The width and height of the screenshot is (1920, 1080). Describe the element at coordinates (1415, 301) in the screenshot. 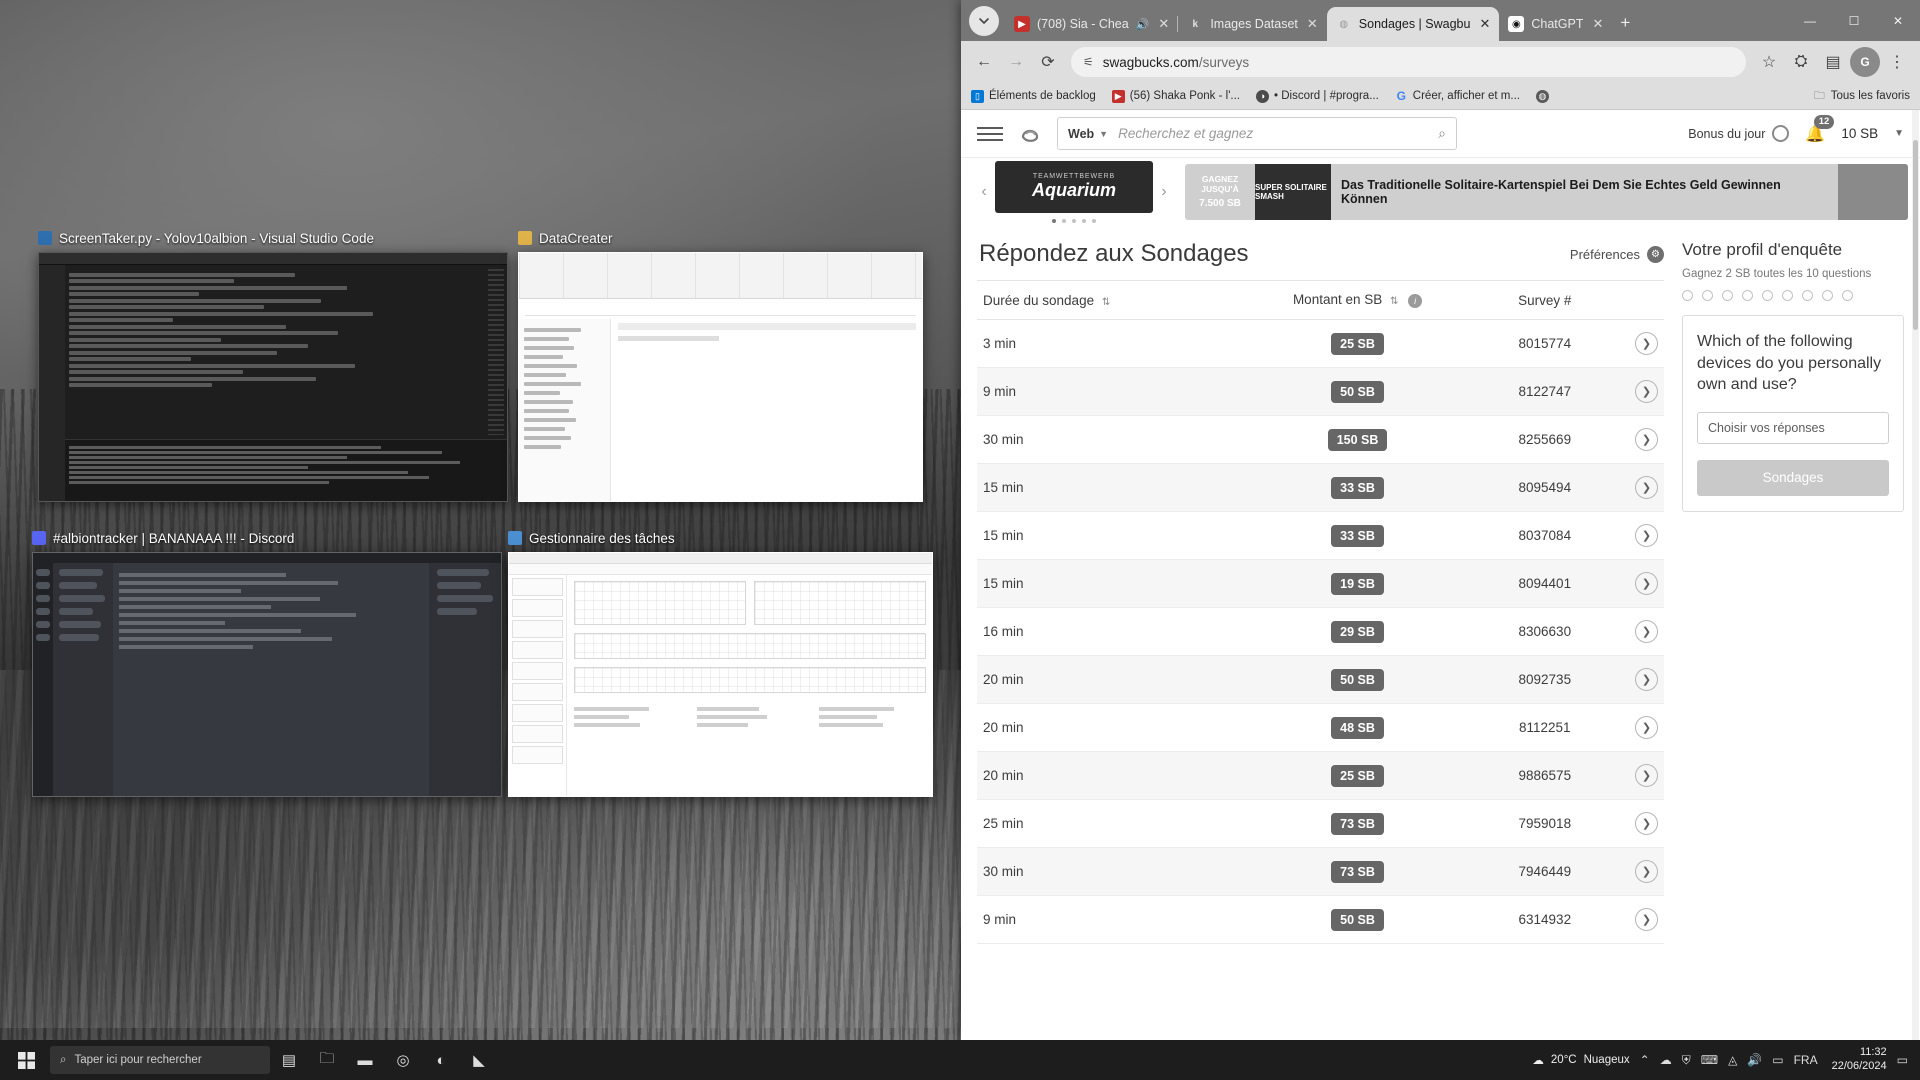

I see `info-icon: i` at that location.